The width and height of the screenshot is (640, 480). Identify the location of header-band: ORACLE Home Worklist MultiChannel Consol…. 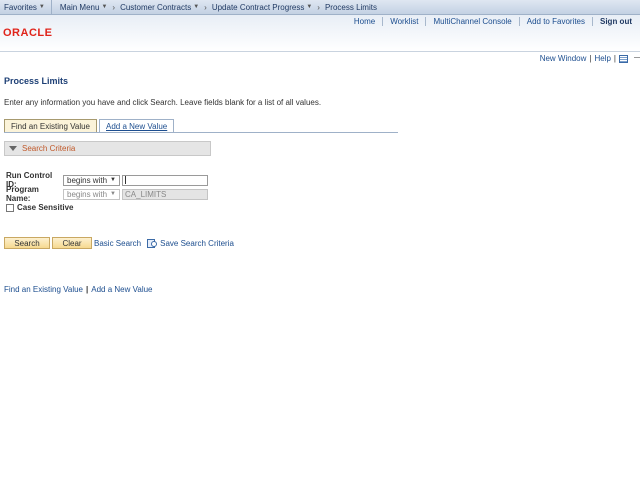
(320, 33).